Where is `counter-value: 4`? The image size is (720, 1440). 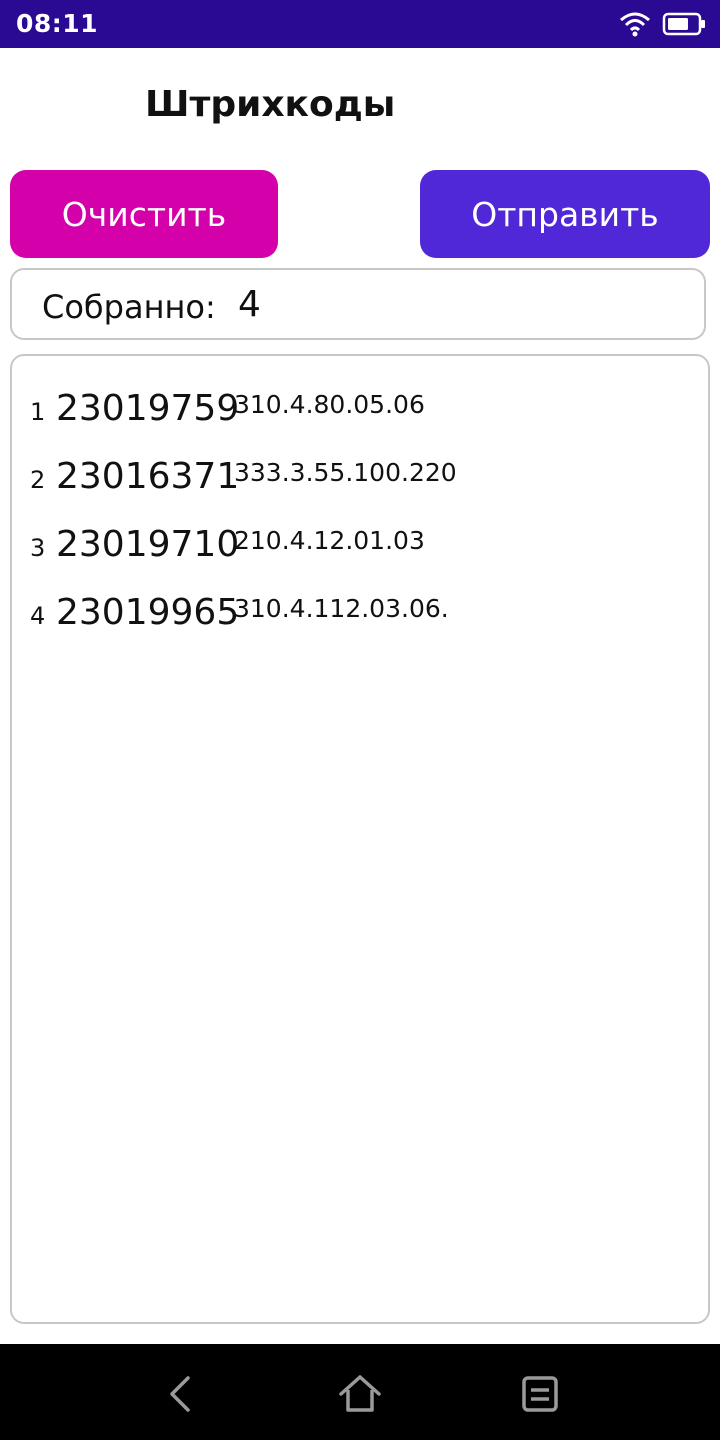
counter-value: 4 is located at coordinates (249, 304).